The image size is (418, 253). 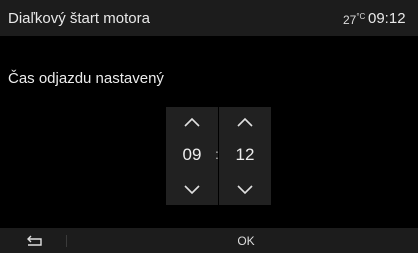 I want to click on hours-decrease-button, so click(x=192, y=190).